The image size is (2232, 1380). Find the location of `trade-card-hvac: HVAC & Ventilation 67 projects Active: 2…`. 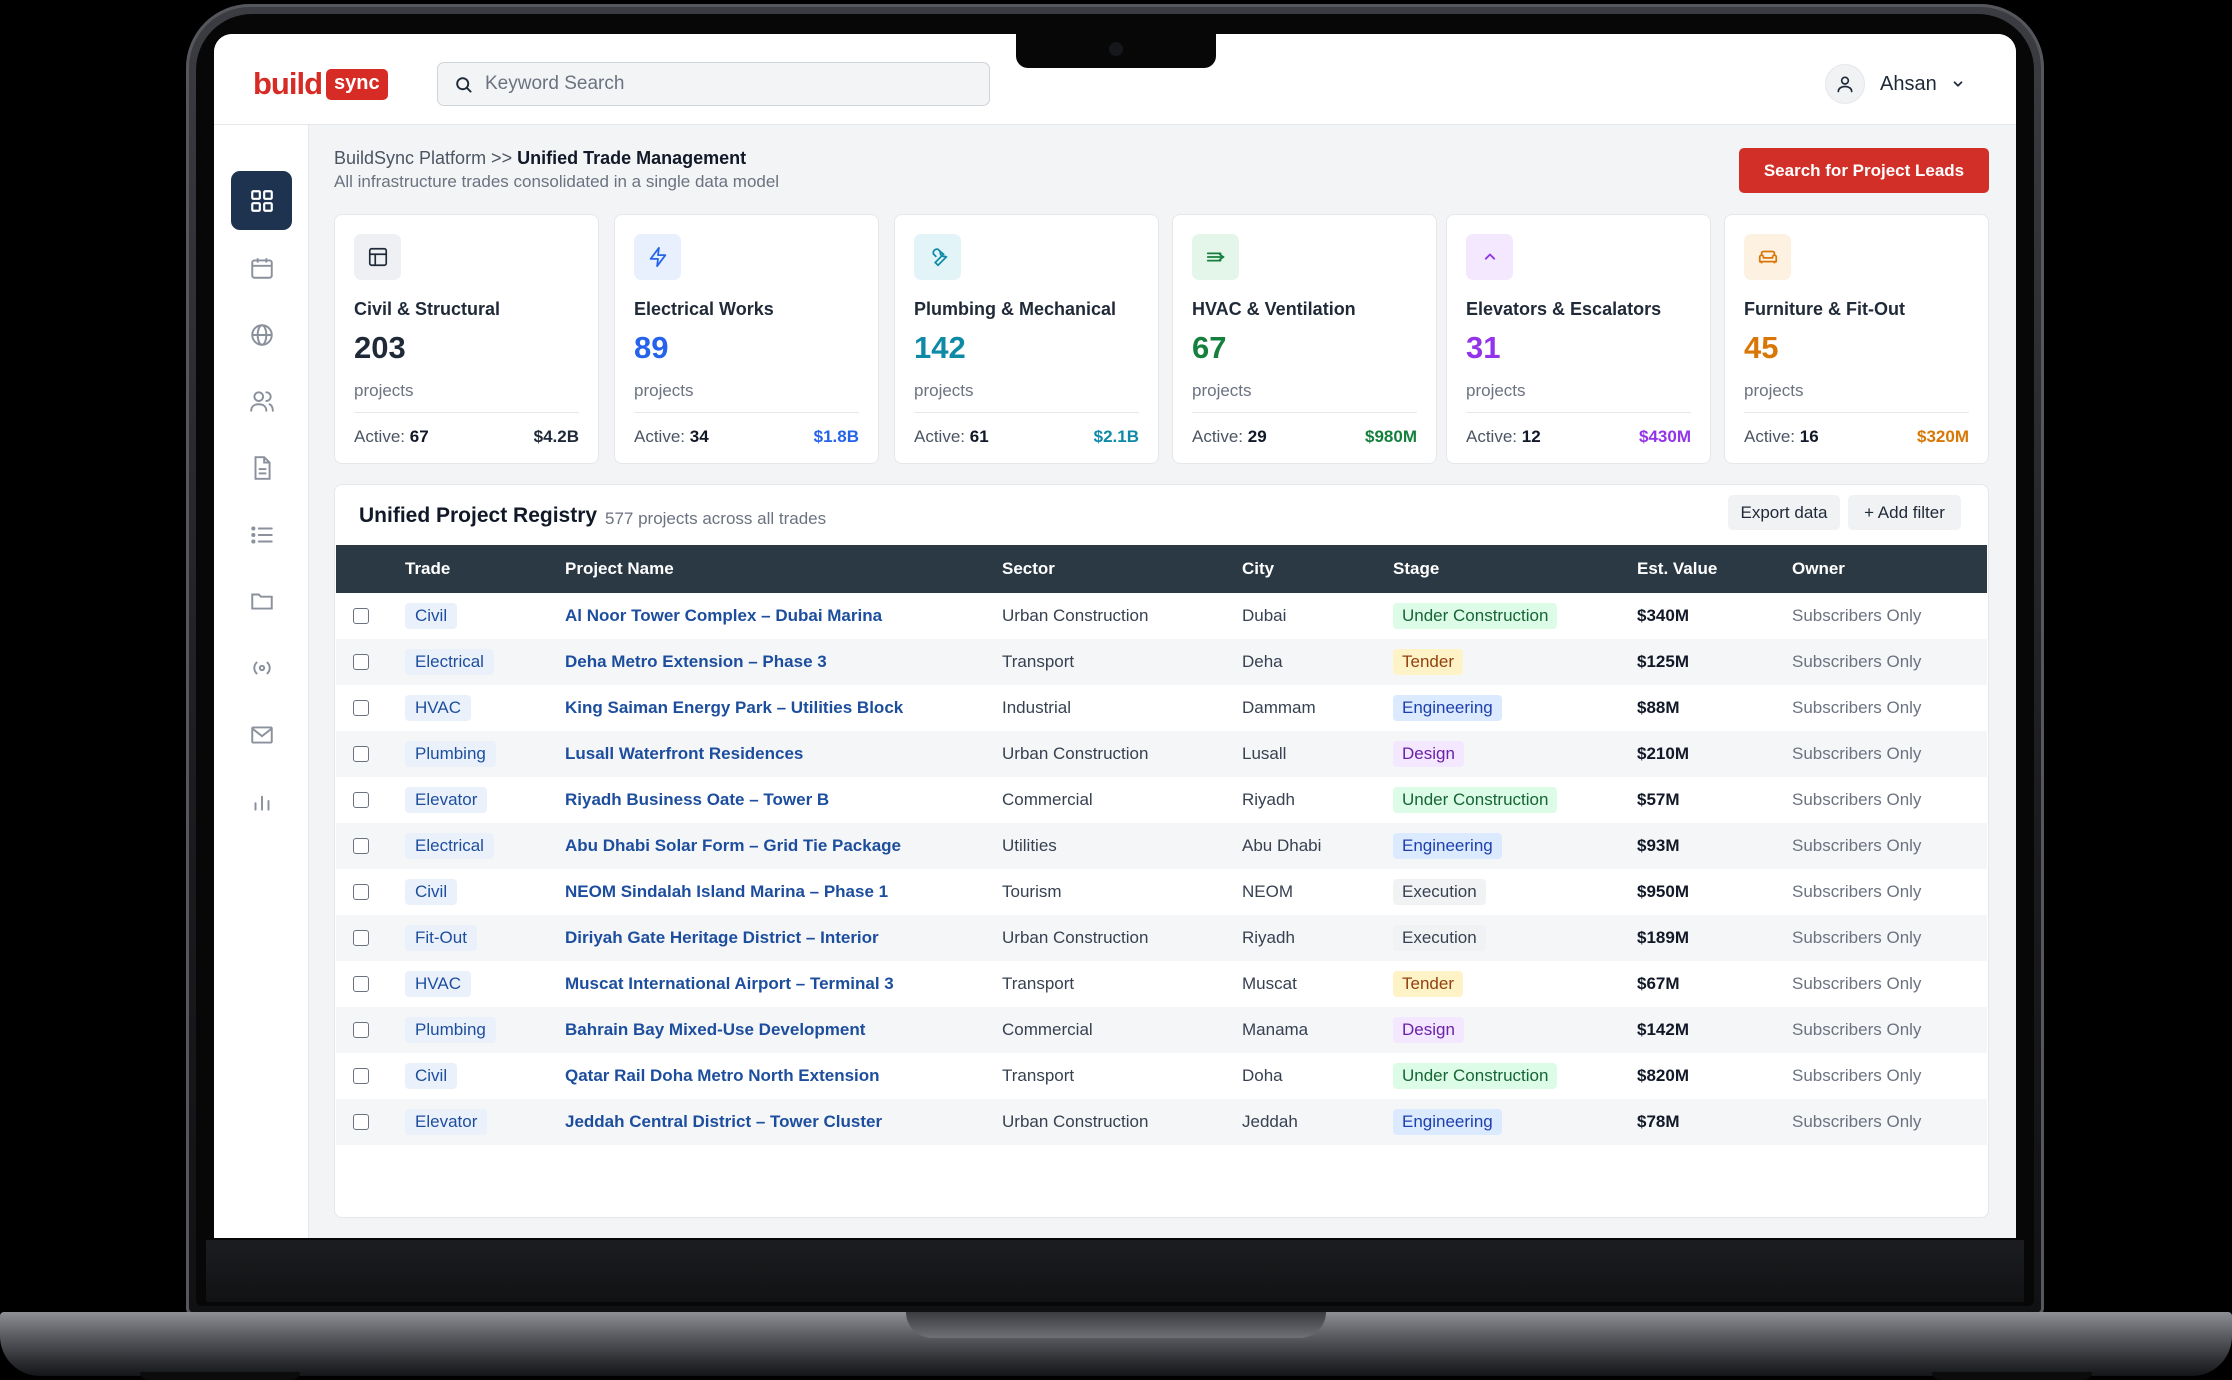

trade-card-hvac: HVAC & Ventilation 67 projects Active: 2… is located at coordinates (1304, 339).